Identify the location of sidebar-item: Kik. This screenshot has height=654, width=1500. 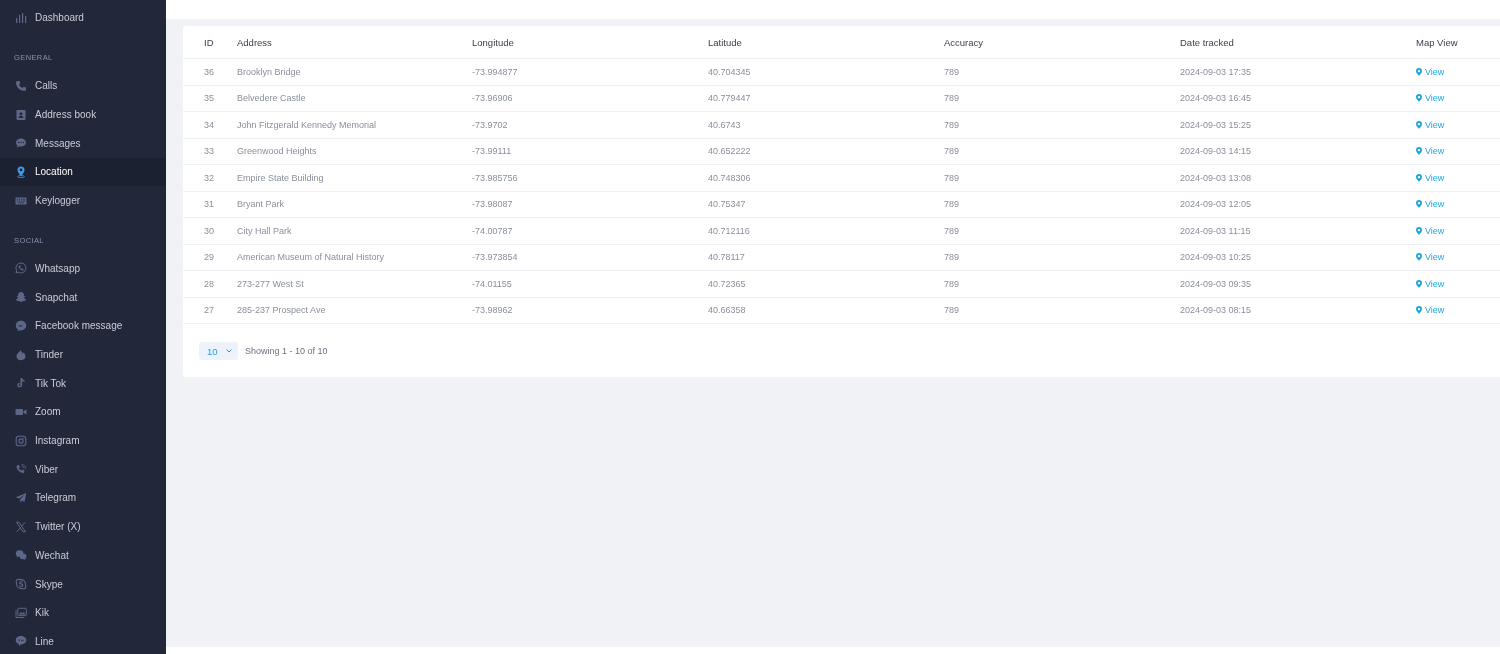
(83, 613).